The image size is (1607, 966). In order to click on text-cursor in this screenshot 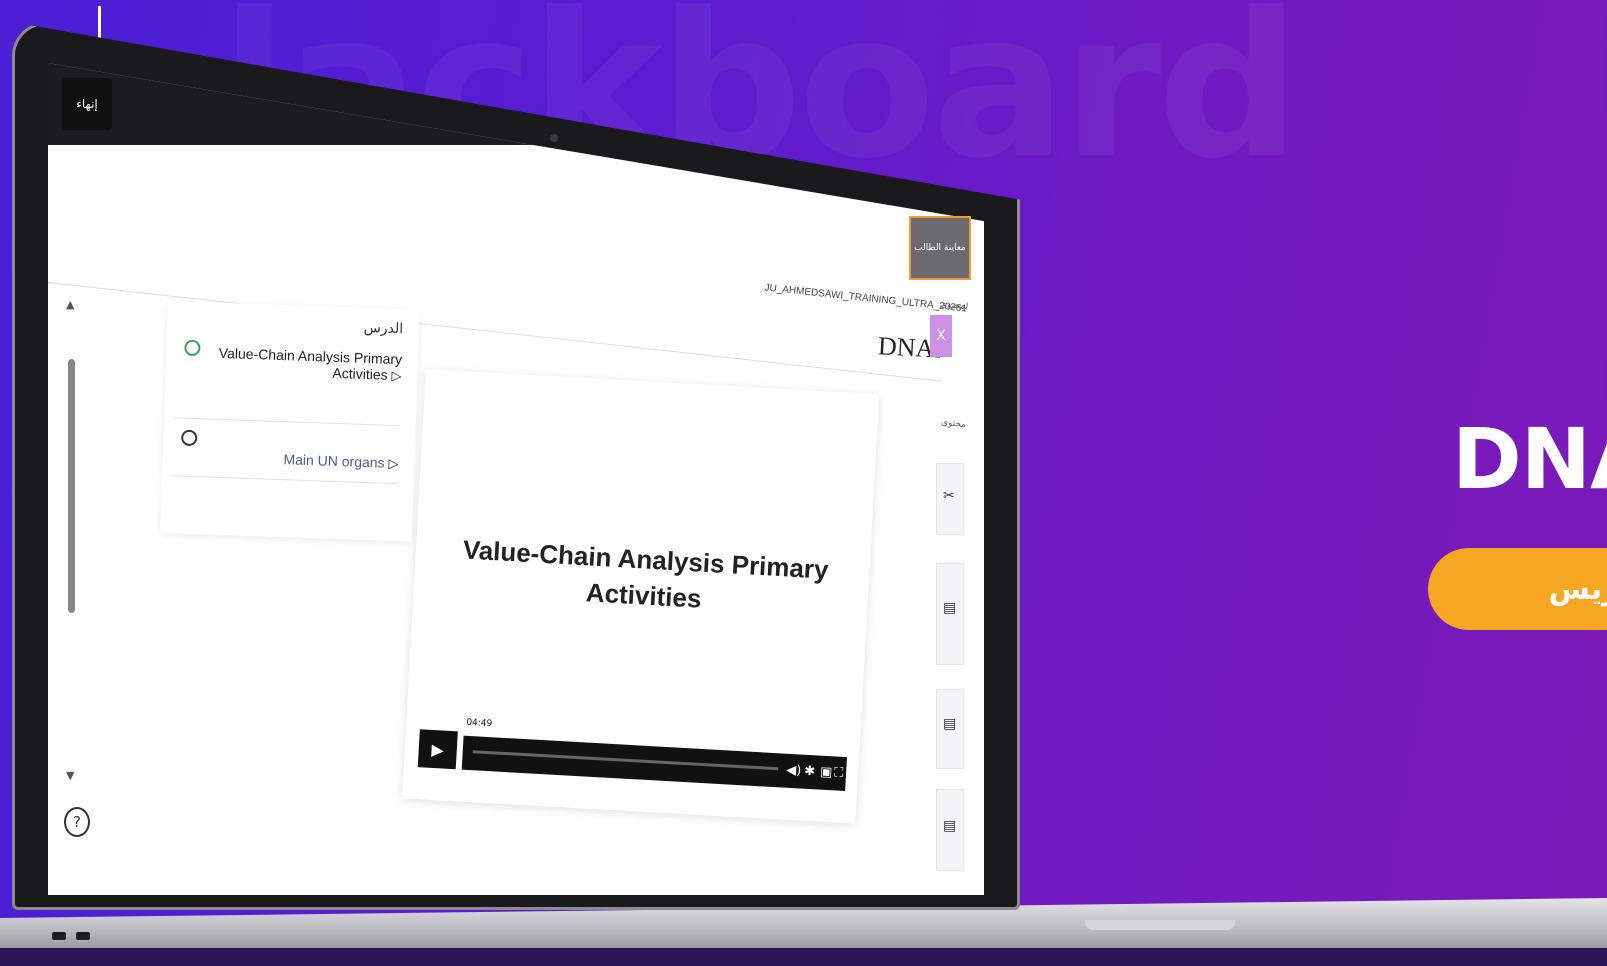, I will do `click(99, 22)`.